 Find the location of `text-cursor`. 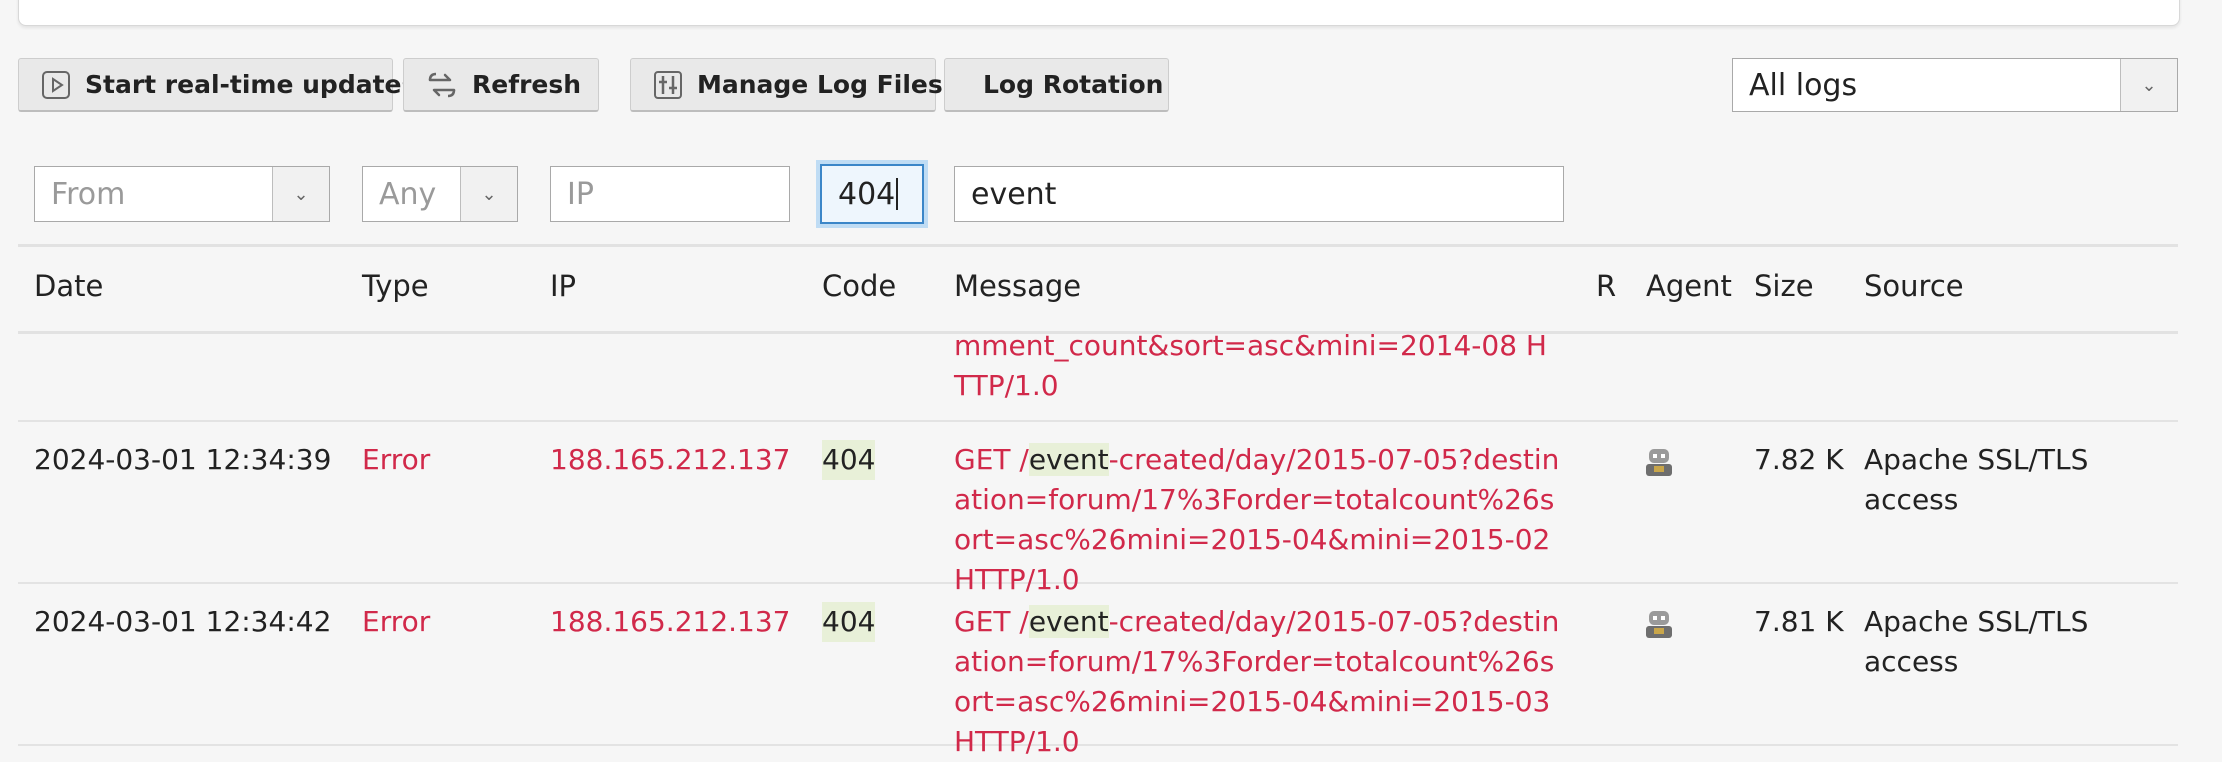

text-cursor is located at coordinates (897, 194).